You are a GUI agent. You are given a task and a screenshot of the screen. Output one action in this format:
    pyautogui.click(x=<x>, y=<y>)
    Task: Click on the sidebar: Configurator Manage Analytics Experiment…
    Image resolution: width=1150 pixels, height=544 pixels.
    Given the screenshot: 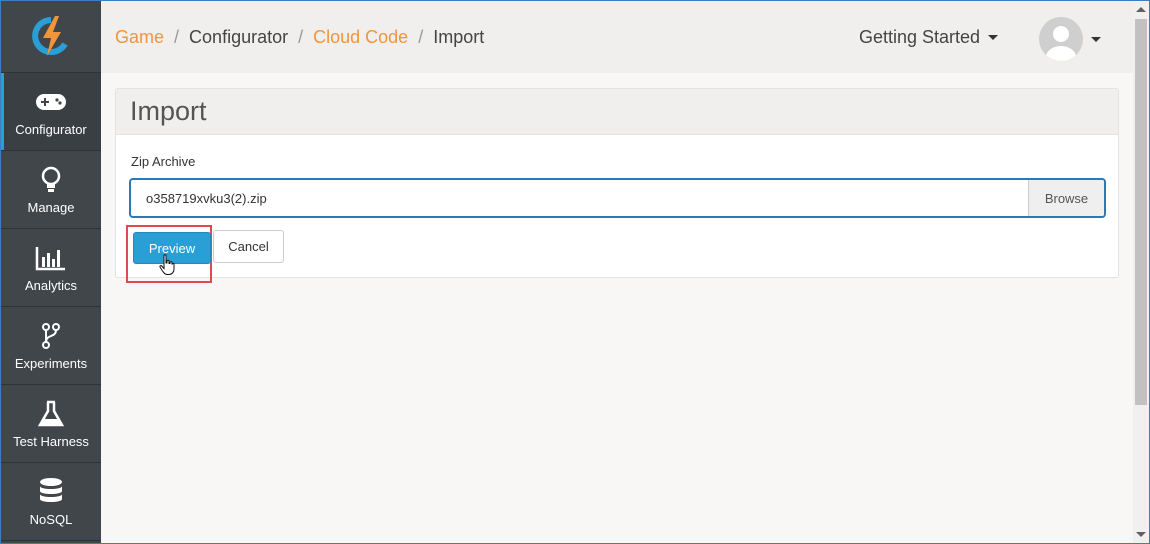 What is the action you would take?
    pyautogui.click(x=51, y=272)
    